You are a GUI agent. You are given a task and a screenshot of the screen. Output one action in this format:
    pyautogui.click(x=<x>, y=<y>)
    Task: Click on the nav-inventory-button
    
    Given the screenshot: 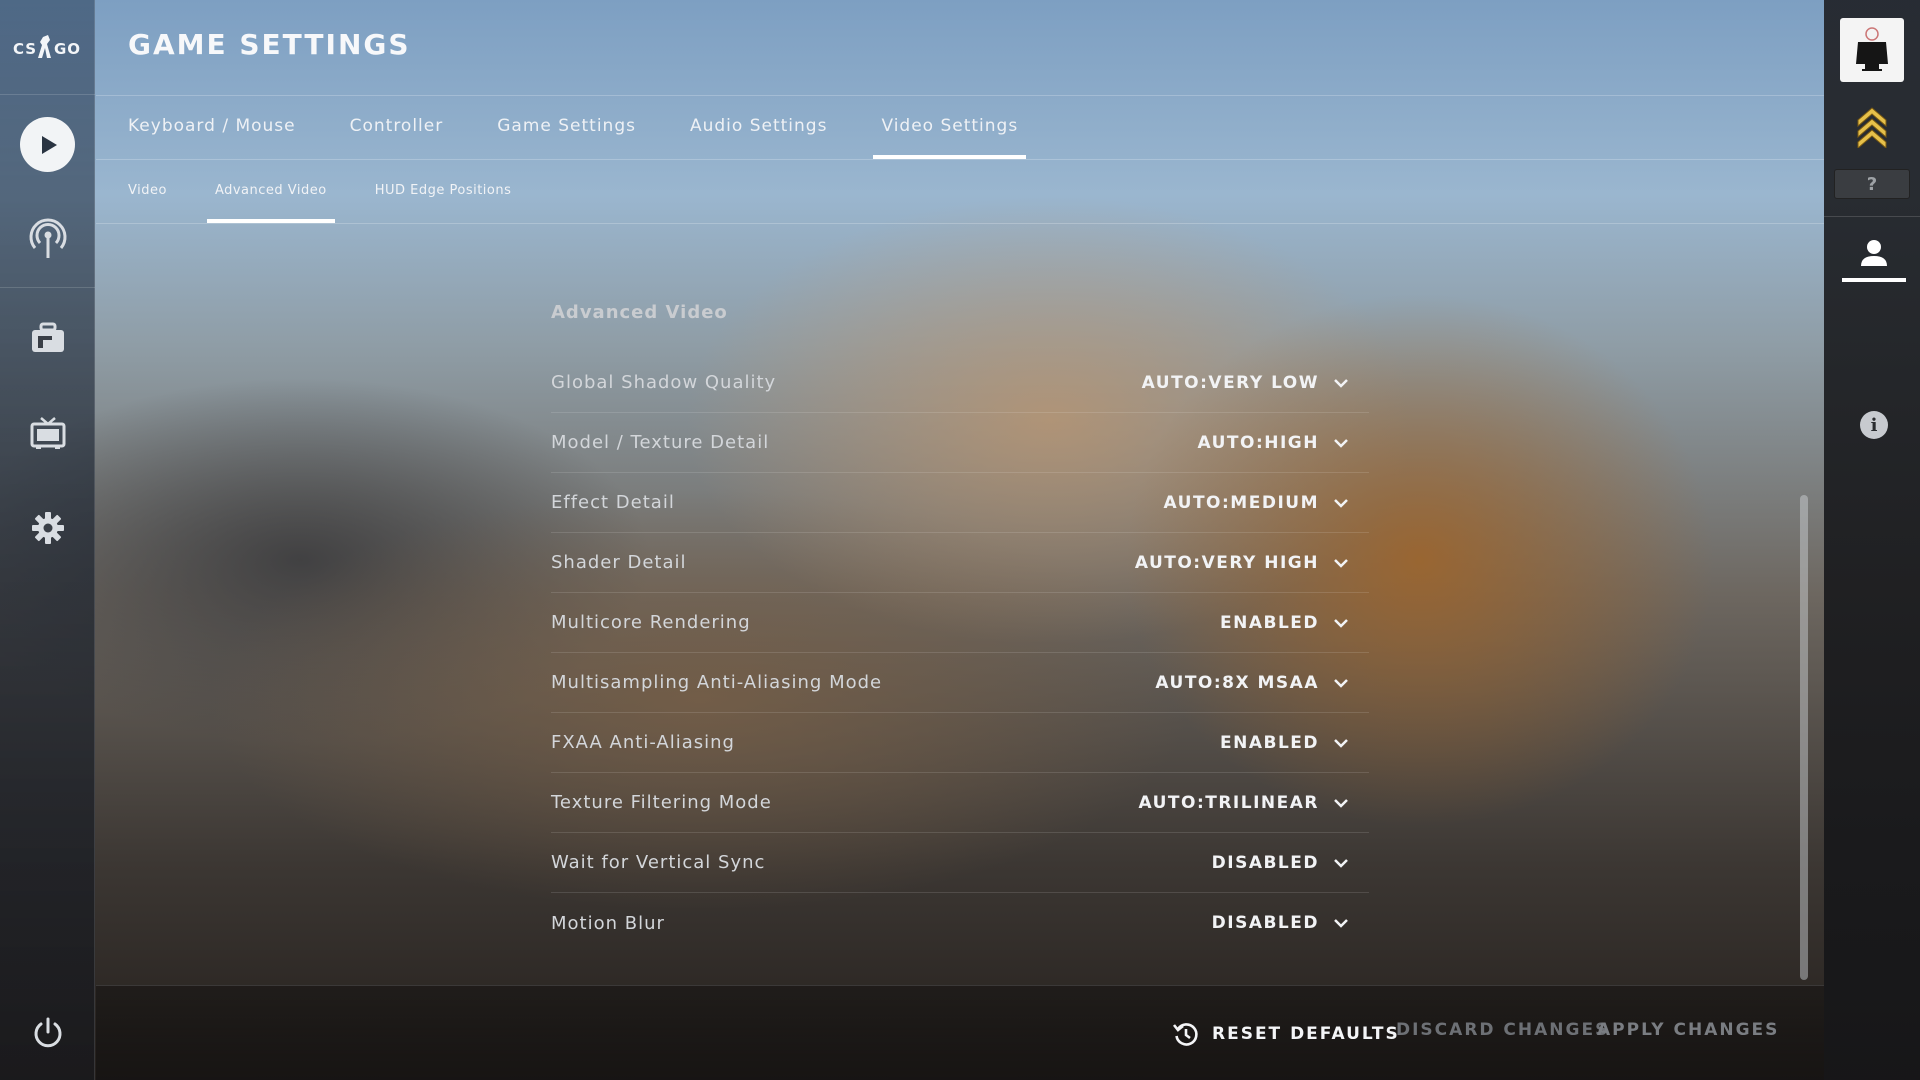 What is the action you would take?
    pyautogui.click(x=47, y=337)
    